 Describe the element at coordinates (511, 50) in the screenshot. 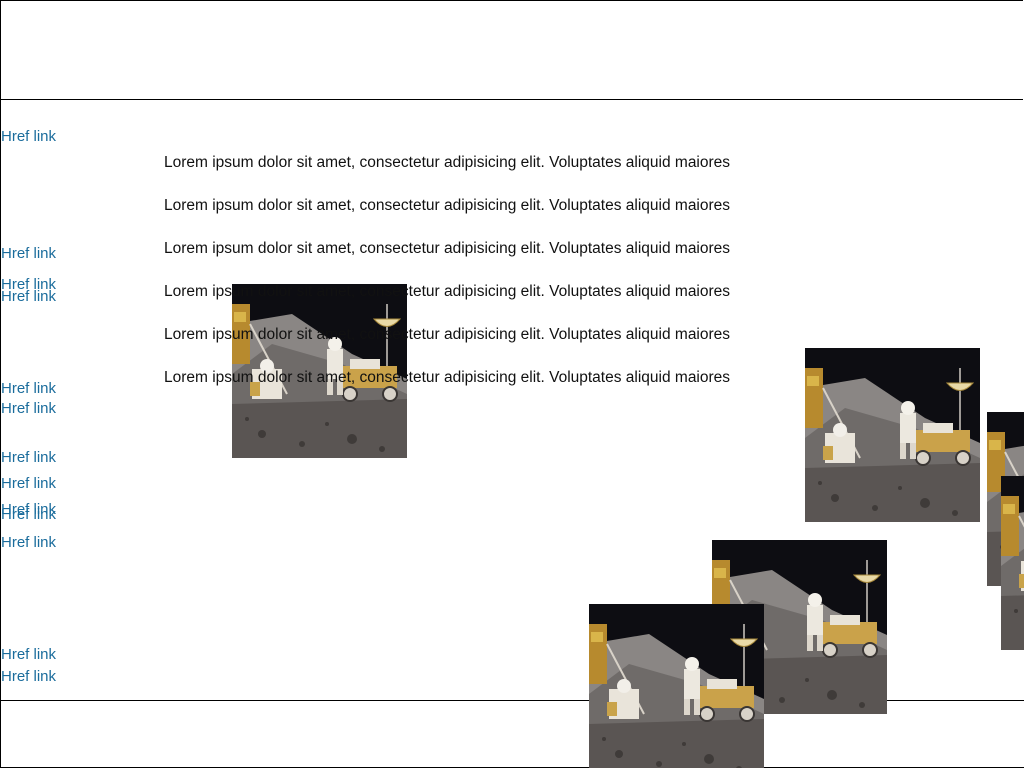

I see `header-frame` at that location.